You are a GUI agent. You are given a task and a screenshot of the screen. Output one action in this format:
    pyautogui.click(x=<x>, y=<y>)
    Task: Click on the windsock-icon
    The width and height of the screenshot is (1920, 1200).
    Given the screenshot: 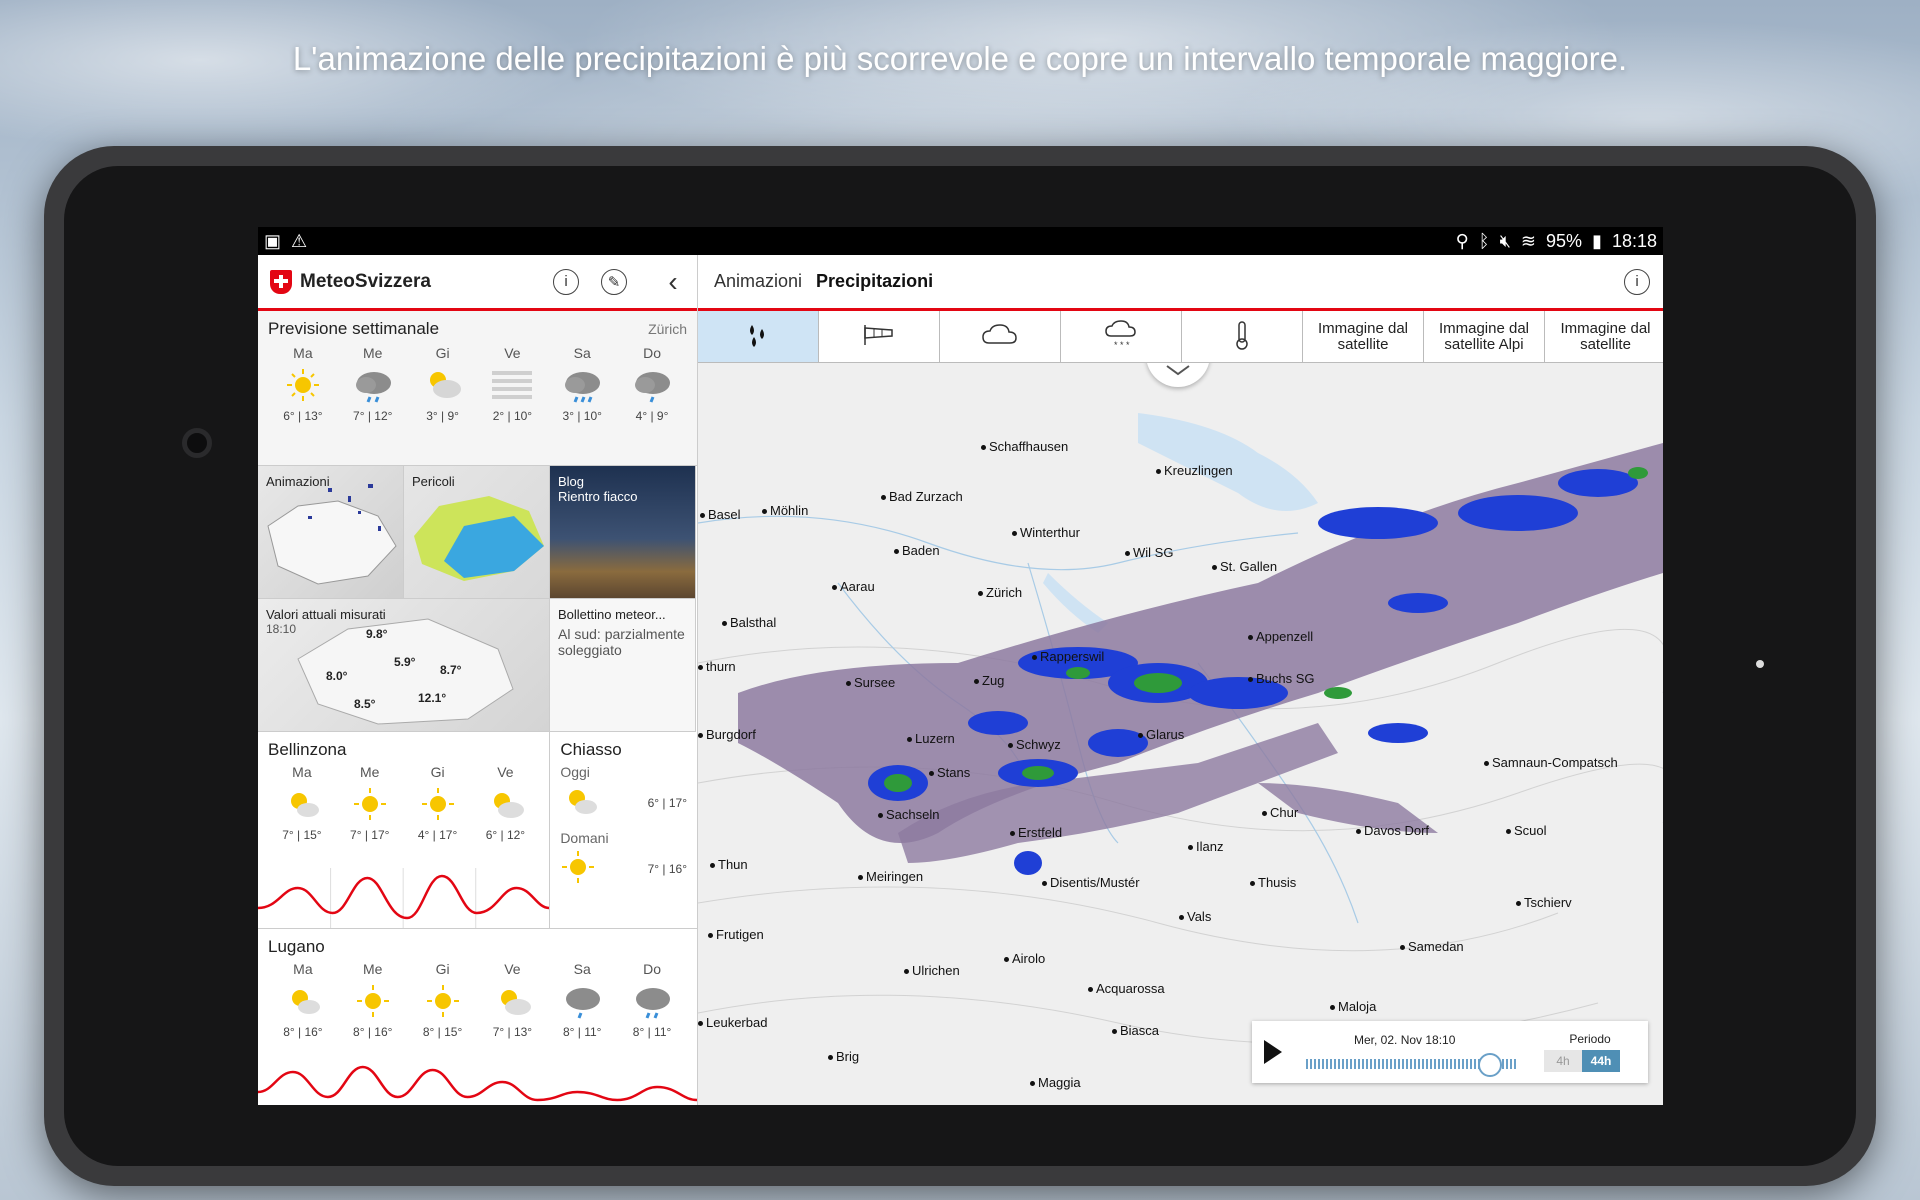 What is the action you would take?
    pyautogui.click(x=879, y=337)
    